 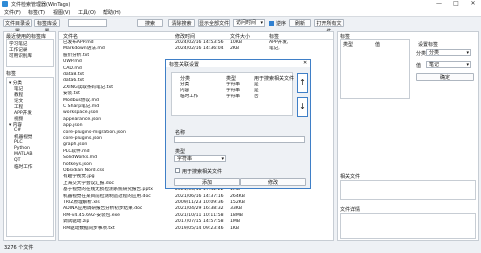 What do you see at coordinates (302, 83) in the screenshot?
I see `move-up-button: ↑` at bounding box center [302, 83].